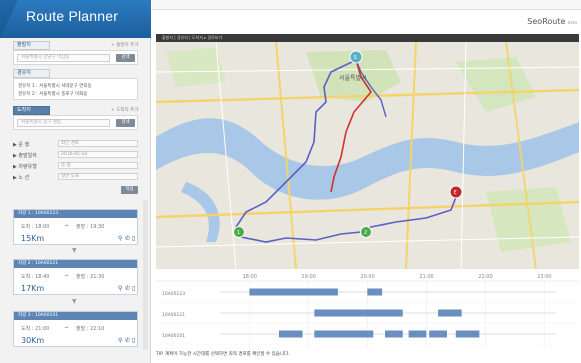 This screenshot has width=581, height=363. Describe the element at coordinates (72, 16) in the screenshot. I see `app-title: Route Planner` at that location.